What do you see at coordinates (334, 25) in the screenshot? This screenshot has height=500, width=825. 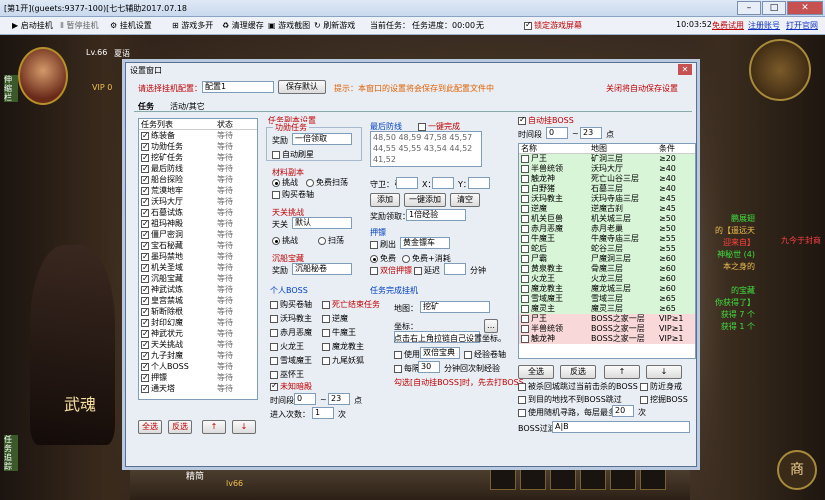 I see `refresh-game-button: ↻ 刷新游戏` at bounding box center [334, 25].